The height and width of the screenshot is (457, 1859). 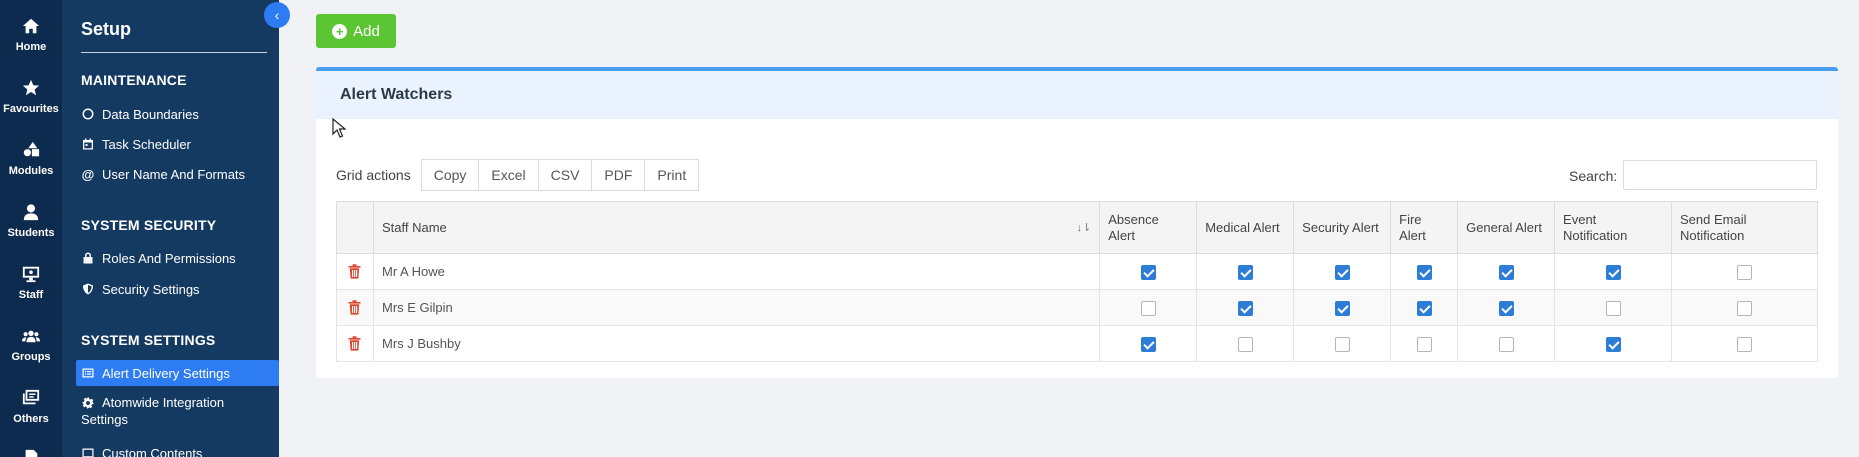 I want to click on sort-ascending-icon: ↓⇂, so click(x=1084, y=228).